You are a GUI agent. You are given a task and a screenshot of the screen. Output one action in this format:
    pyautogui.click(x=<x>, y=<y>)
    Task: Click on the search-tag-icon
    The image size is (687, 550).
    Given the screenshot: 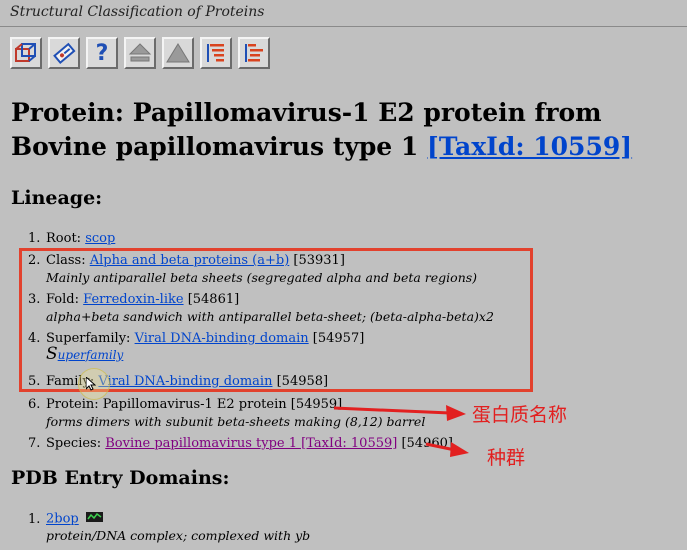 What is the action you would take?
    pyautogui.click(x=64, y=53)
    